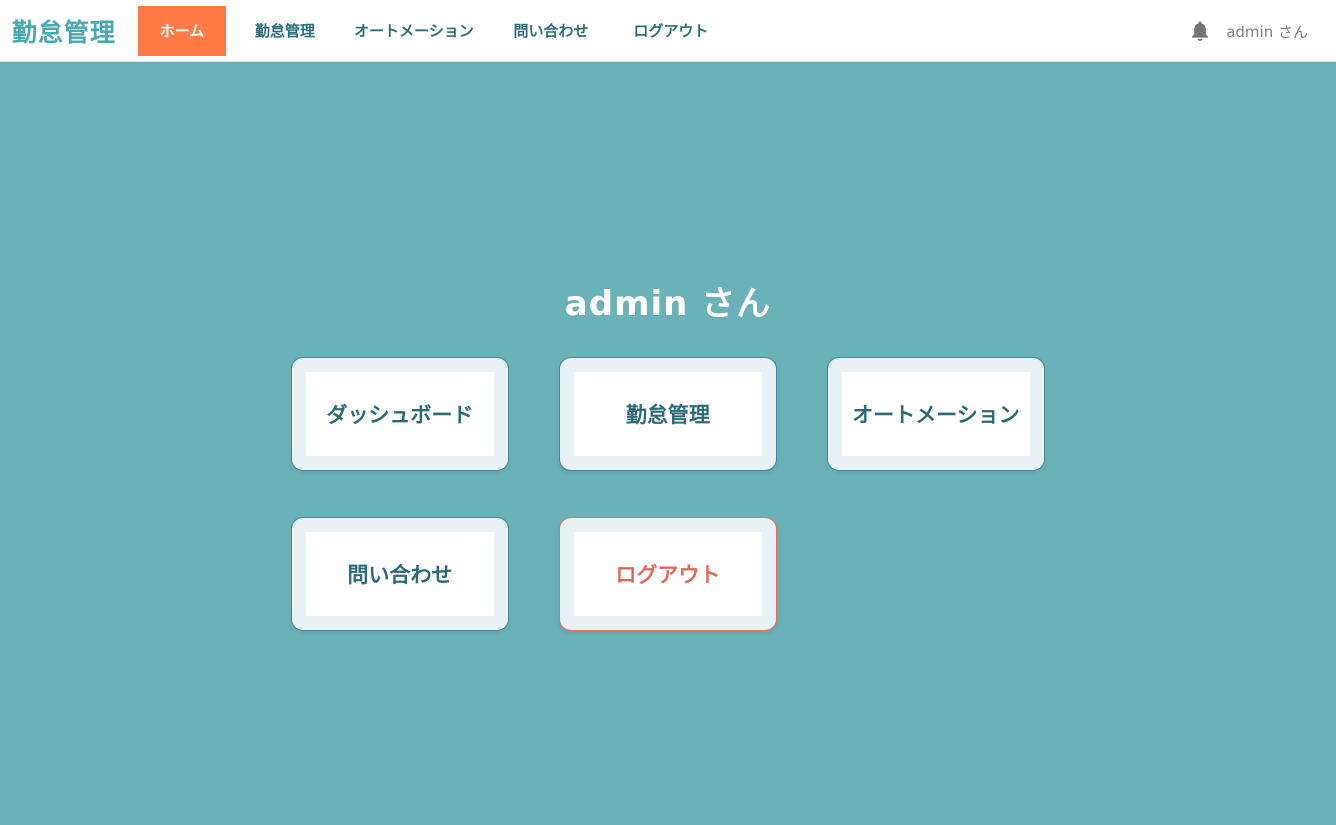 The image size is (1336, 825). What do you see at coordinates (1200, 31) in the screenshot?
I see `bell-icon` at bounding box center [1200, 31].